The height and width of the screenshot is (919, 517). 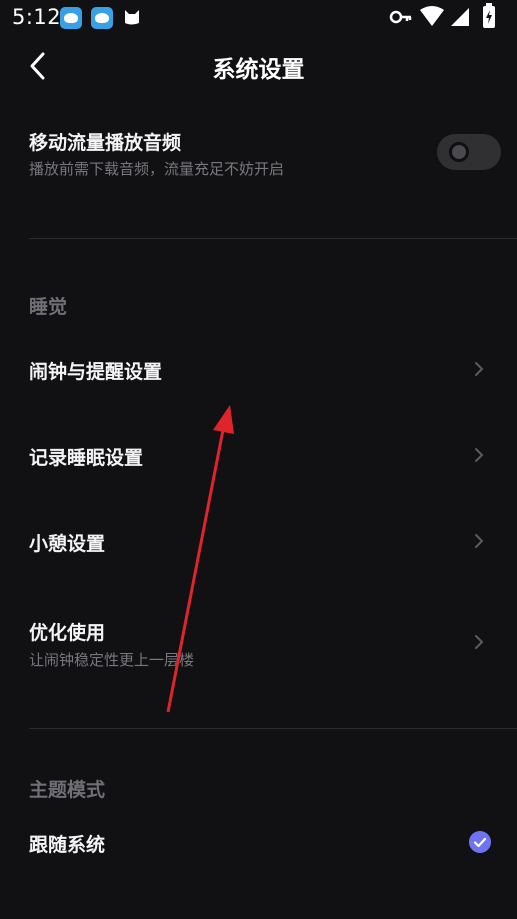 What do you see at coordinates (460, 17) in the screenshot?
I see `signal-icon` at bounding box center [460, 17].